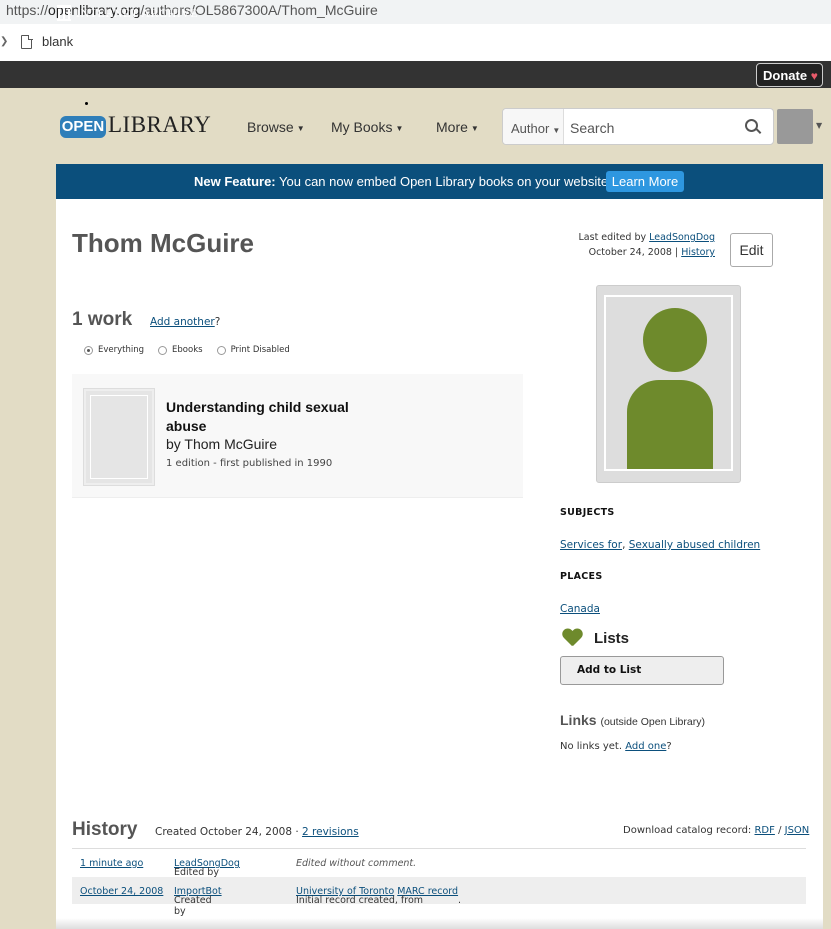 The image size is (831, 929). Describe the element at coordinates (330, 832) in the screenshot. I see `revisions-link: 2 revisions` at that location.